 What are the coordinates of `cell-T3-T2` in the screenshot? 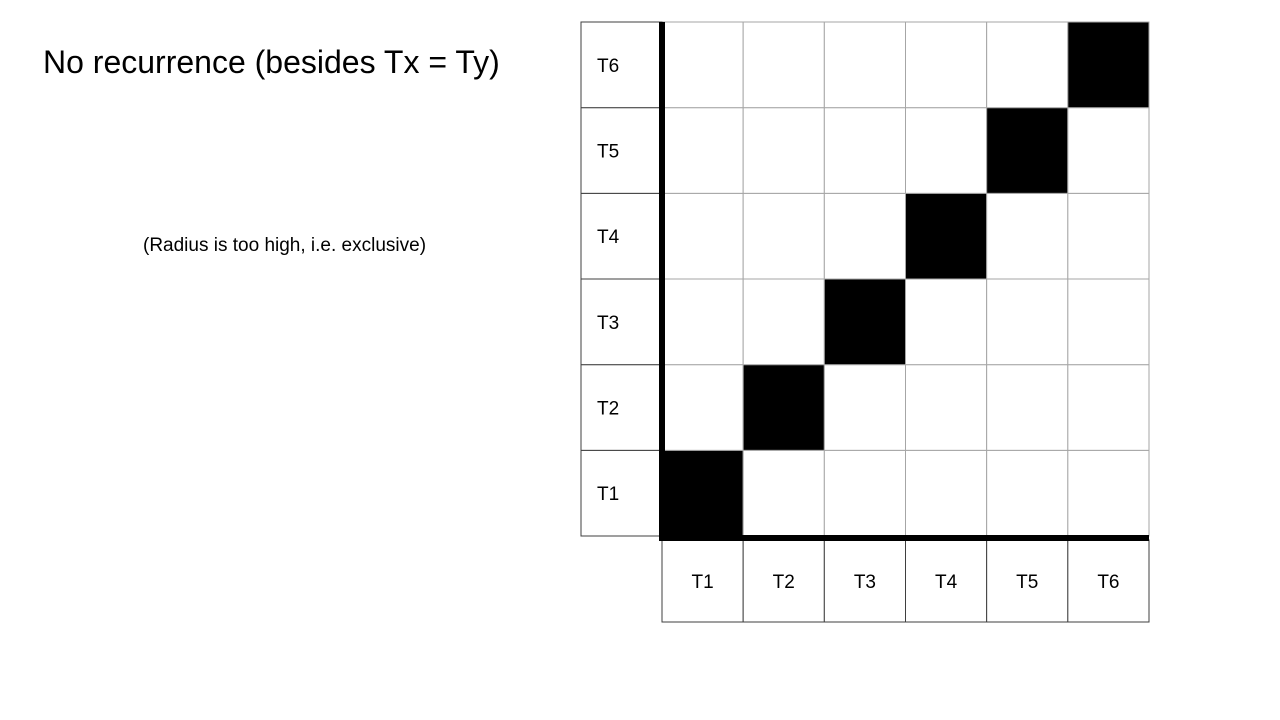 It's located at (864, 407).